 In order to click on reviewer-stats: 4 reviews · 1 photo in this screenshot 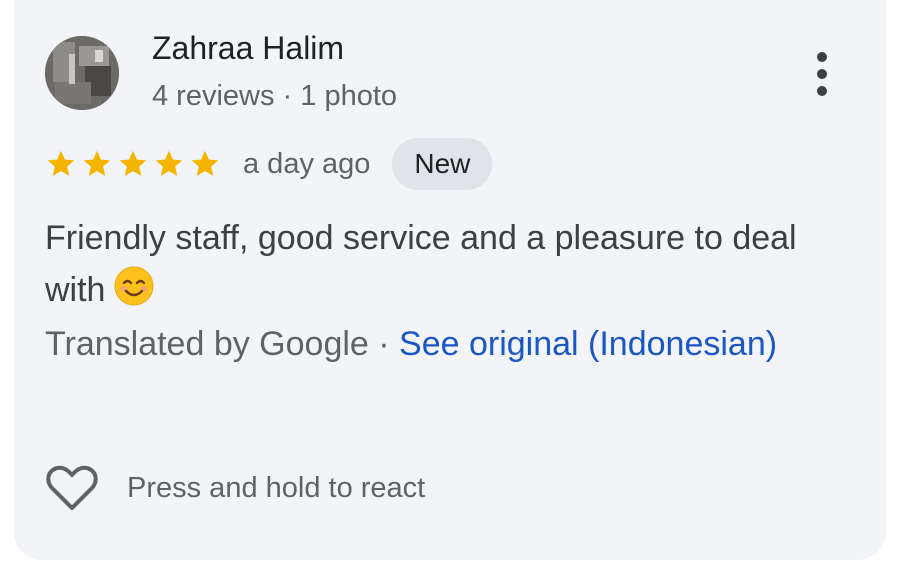, I will do `click(275, 96)`.